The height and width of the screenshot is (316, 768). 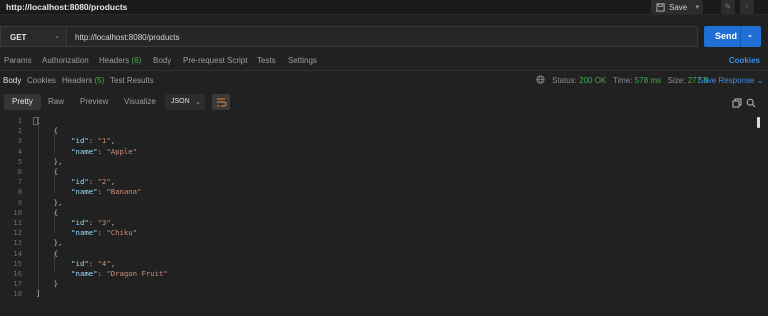 I want to click on response-headers-count: (5), so click(x=99, y=80).